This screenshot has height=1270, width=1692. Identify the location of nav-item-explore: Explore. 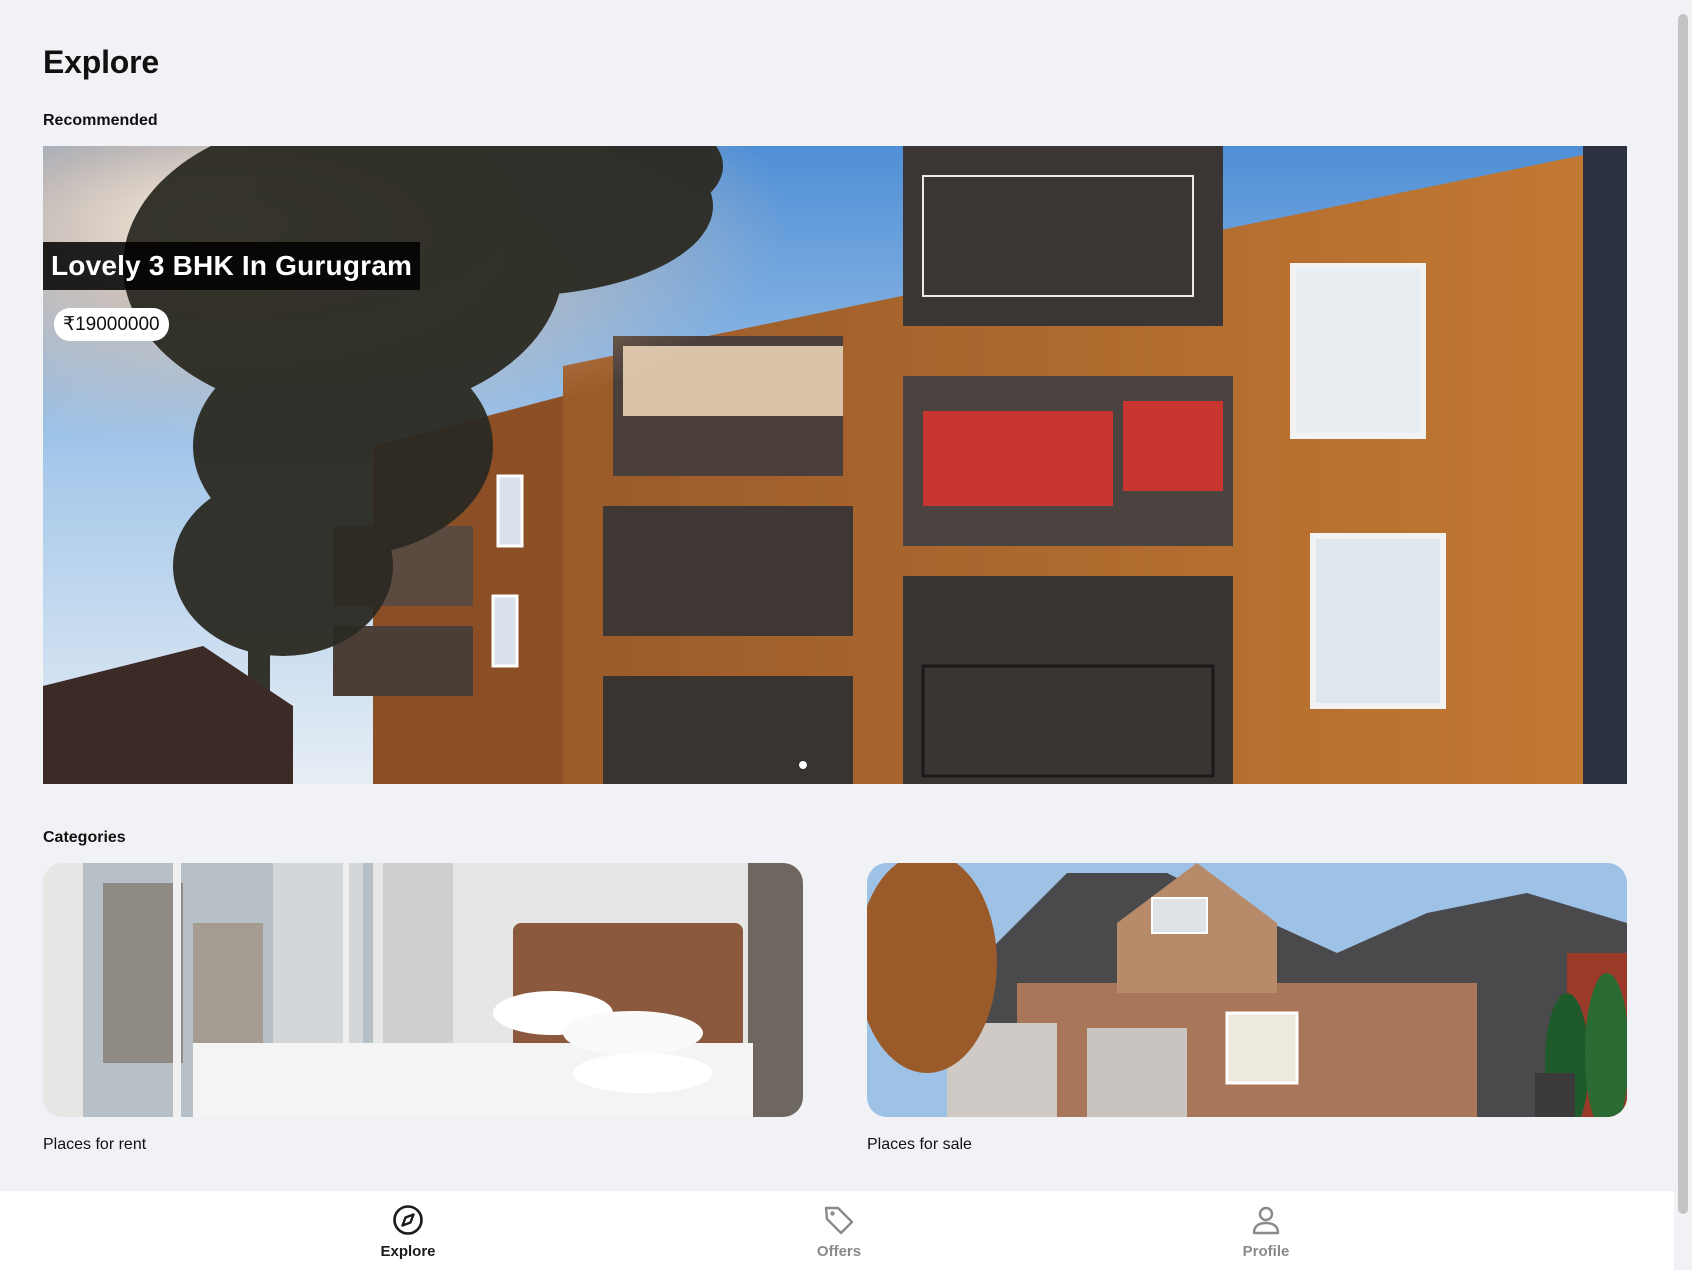
(408, 1231).